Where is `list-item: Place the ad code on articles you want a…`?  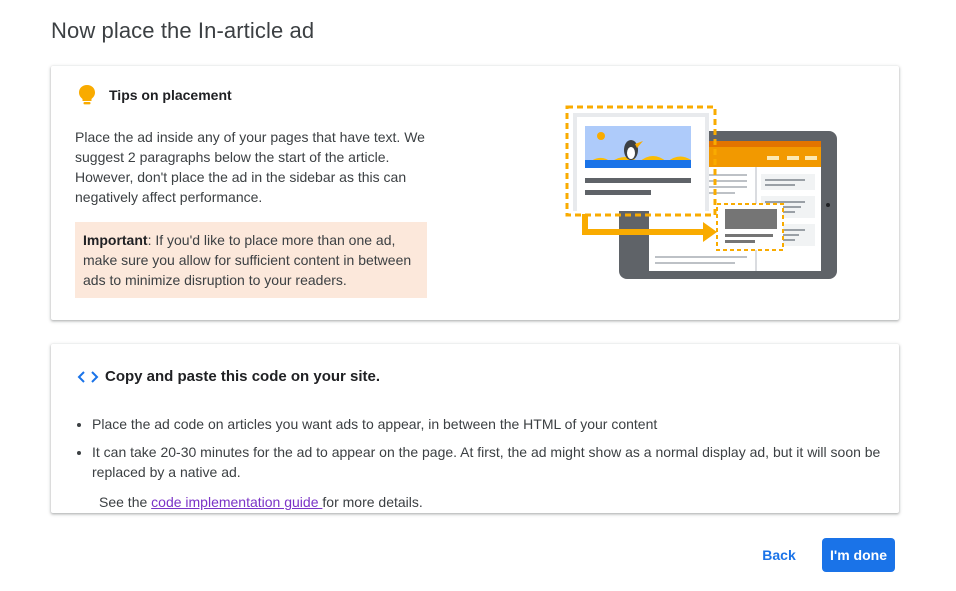 list-item: Place the ad code on articles you want a… is located at coordinates (487, 424).